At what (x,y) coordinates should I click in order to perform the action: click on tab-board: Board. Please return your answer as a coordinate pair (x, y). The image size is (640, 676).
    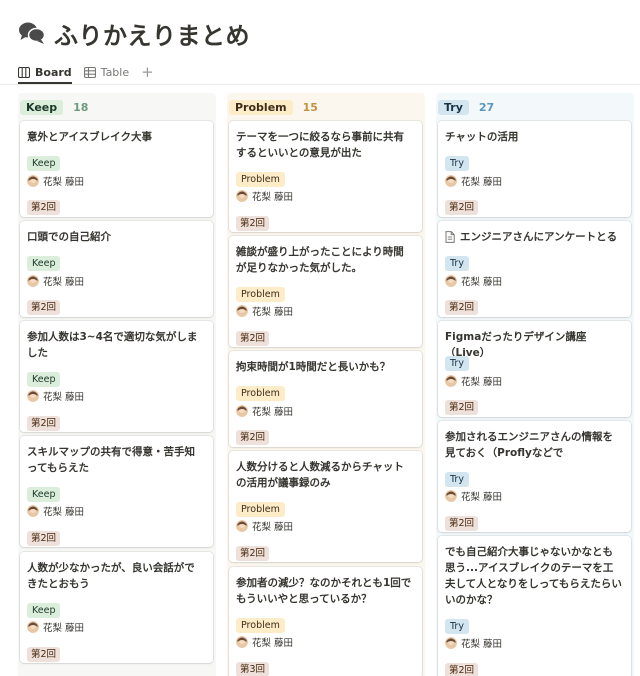
    Looking at the image, I should click on (45, 72).